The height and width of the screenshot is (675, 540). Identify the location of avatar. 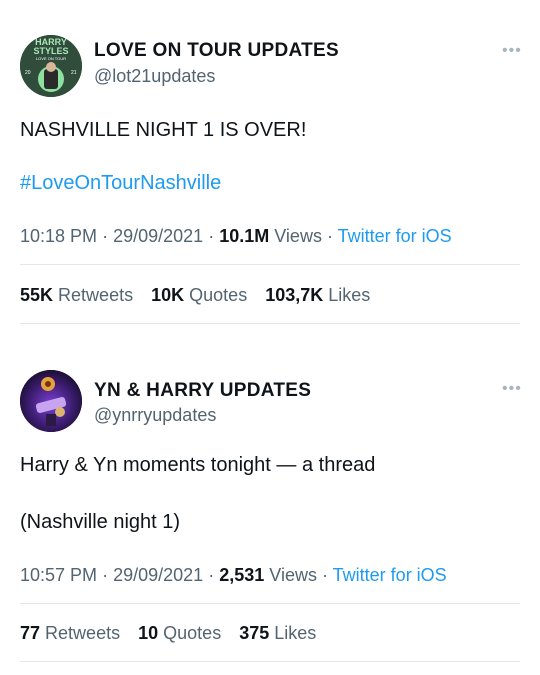
(51, 401).